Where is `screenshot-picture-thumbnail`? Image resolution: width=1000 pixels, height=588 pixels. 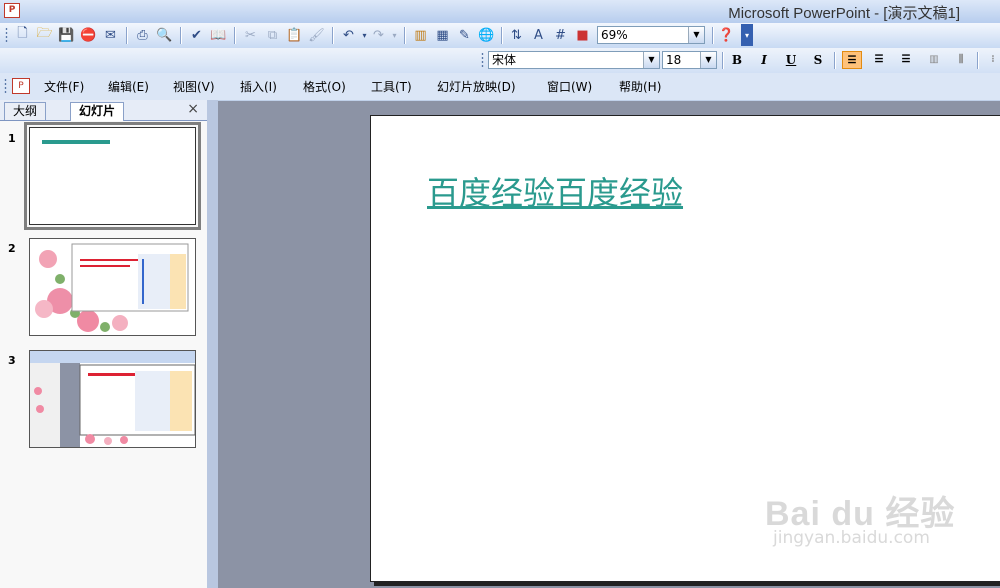 screenshot-picture-thumbnail is located at coordinates (112, 399).